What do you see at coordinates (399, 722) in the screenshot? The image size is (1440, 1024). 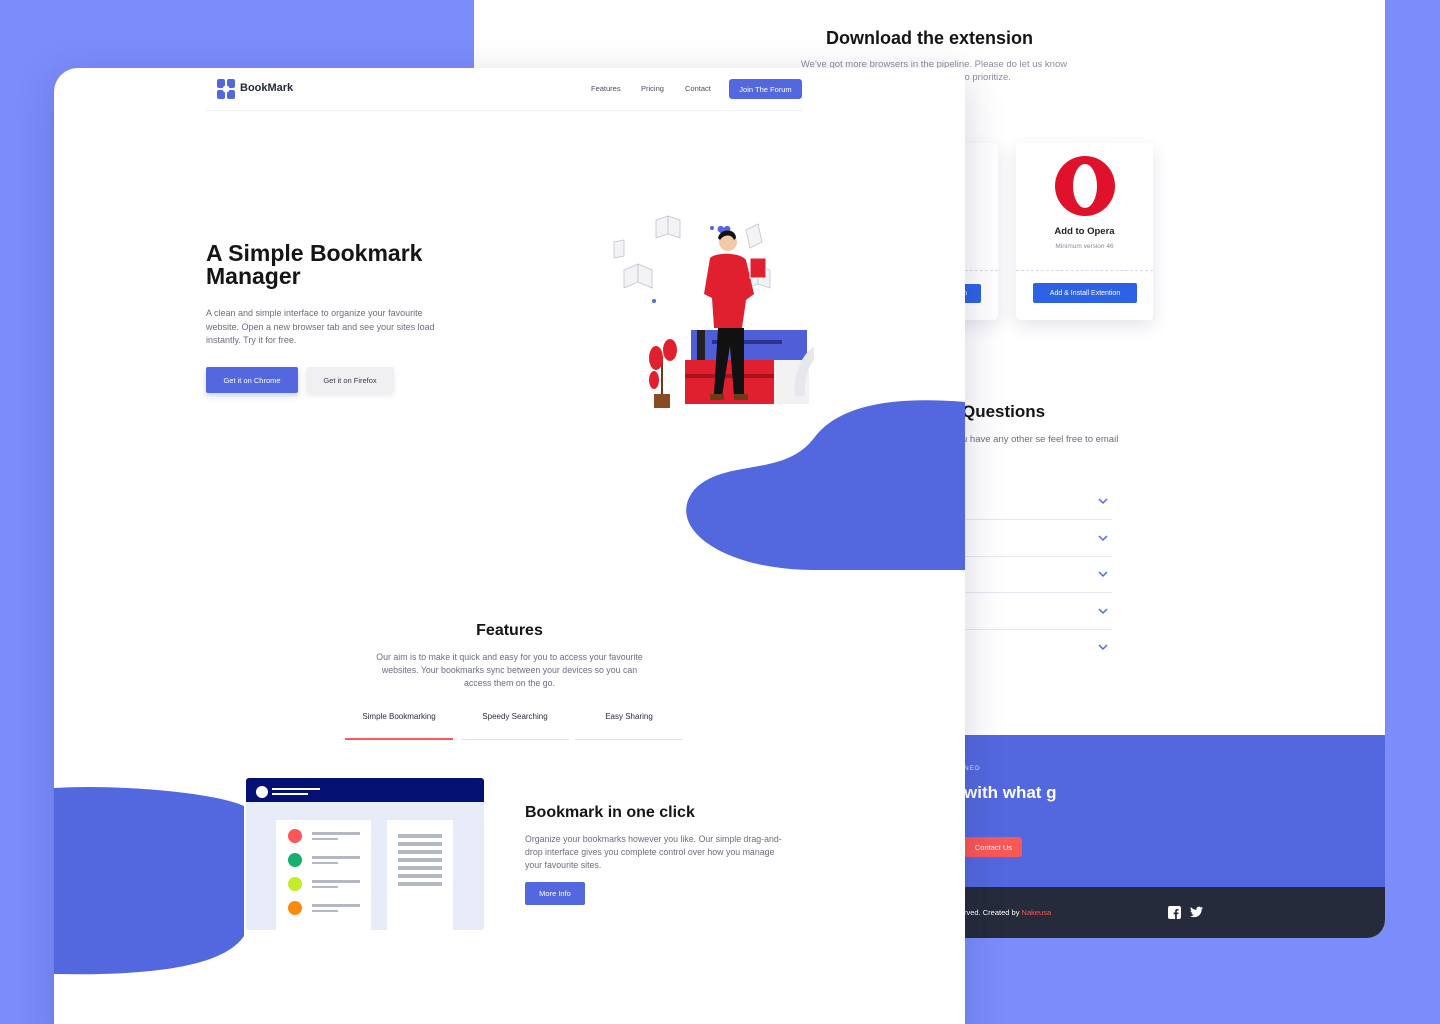 I see `tab-simple-bookmarking: Simple Bookmarking` at bounding box center [399, 722].